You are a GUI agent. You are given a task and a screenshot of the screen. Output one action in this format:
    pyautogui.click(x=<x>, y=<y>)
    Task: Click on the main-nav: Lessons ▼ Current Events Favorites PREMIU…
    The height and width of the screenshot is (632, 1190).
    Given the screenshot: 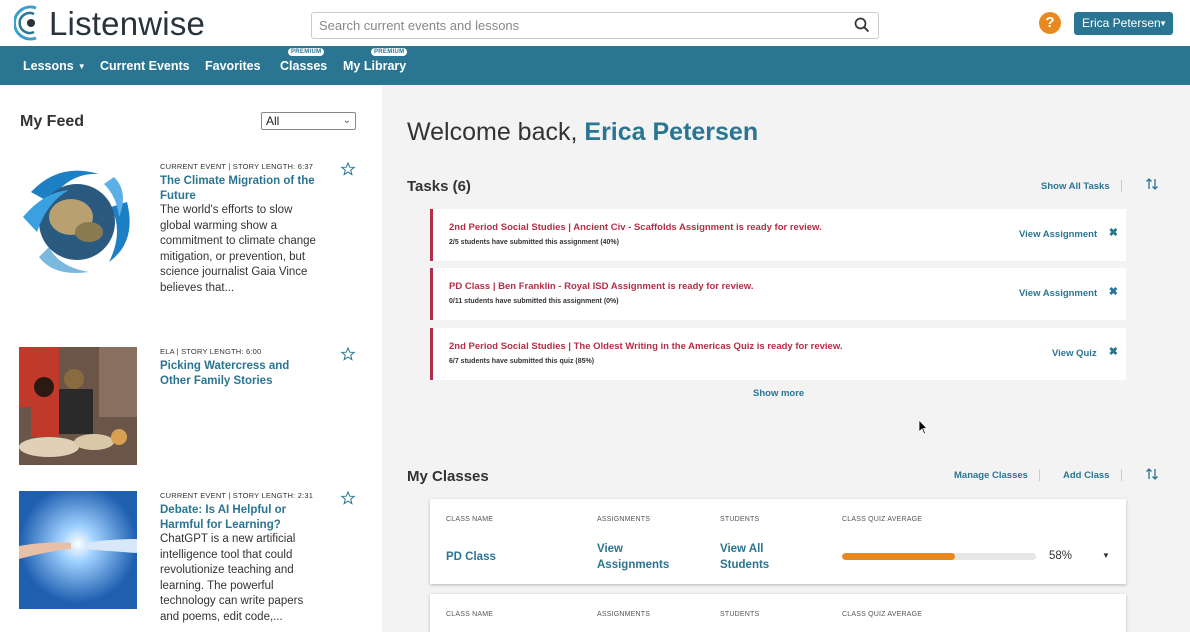 What is the action you would take?
    pyautogui.click(x=595, y=65)
    